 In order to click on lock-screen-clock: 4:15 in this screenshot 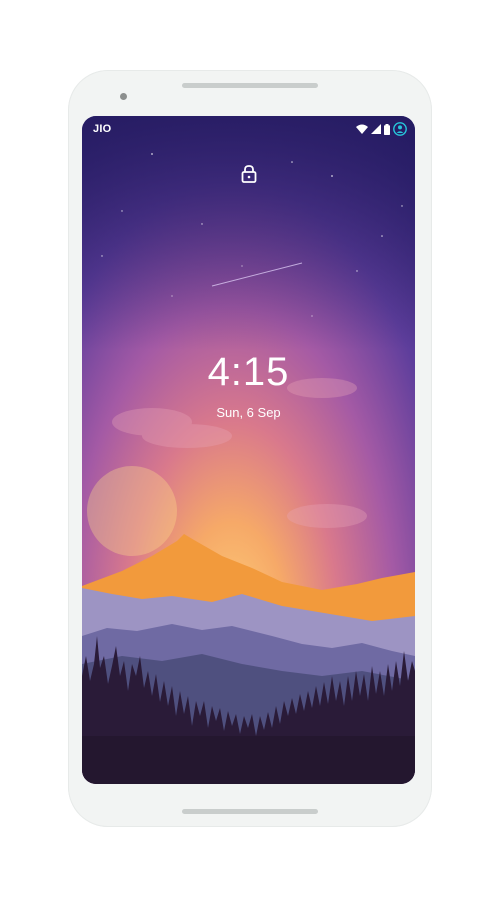, I will do `click(248, 372)`.